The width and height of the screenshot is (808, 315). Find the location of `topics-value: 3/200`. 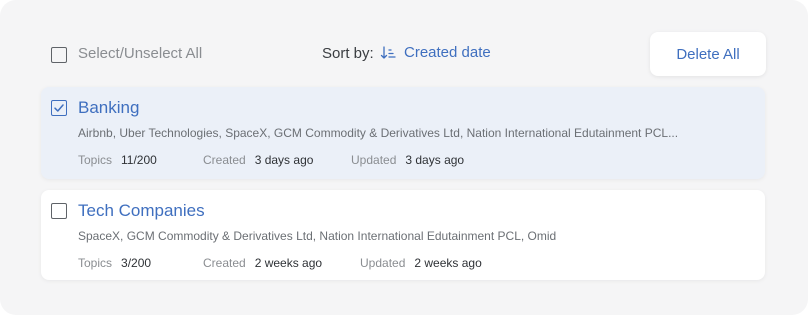

topics-value: 3/200 is located at coordinates (136, 263).